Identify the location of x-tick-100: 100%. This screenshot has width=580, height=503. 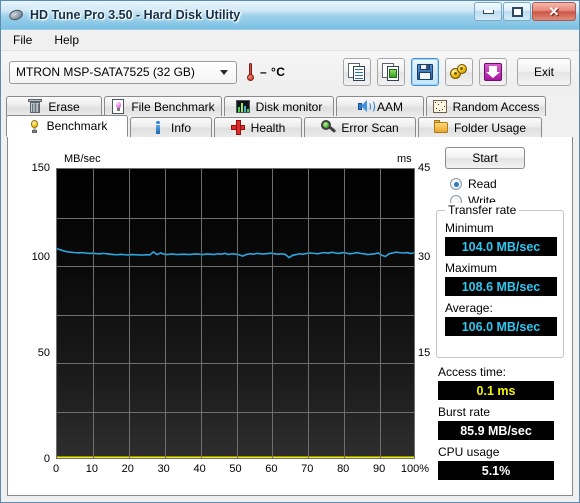
(415, 469).